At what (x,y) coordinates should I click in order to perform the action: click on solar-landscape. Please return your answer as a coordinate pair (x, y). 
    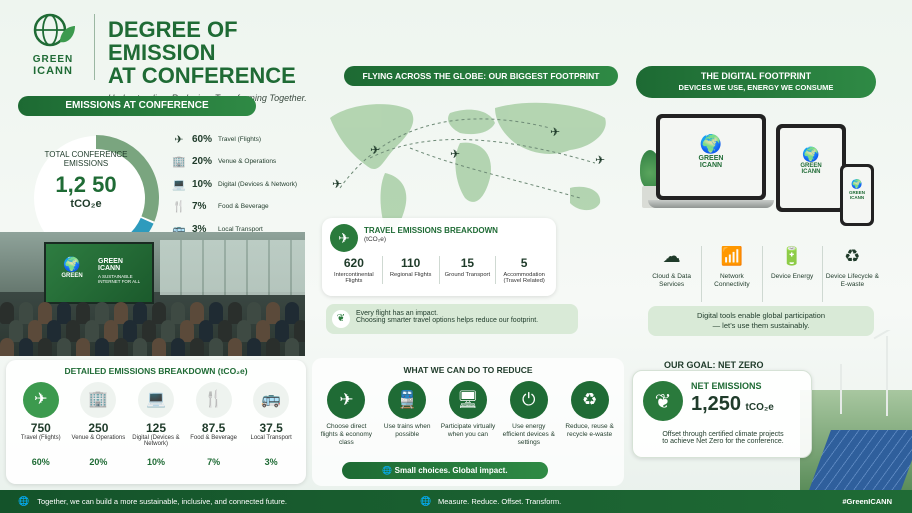
    Looking at the image, I should click on (856, 410).